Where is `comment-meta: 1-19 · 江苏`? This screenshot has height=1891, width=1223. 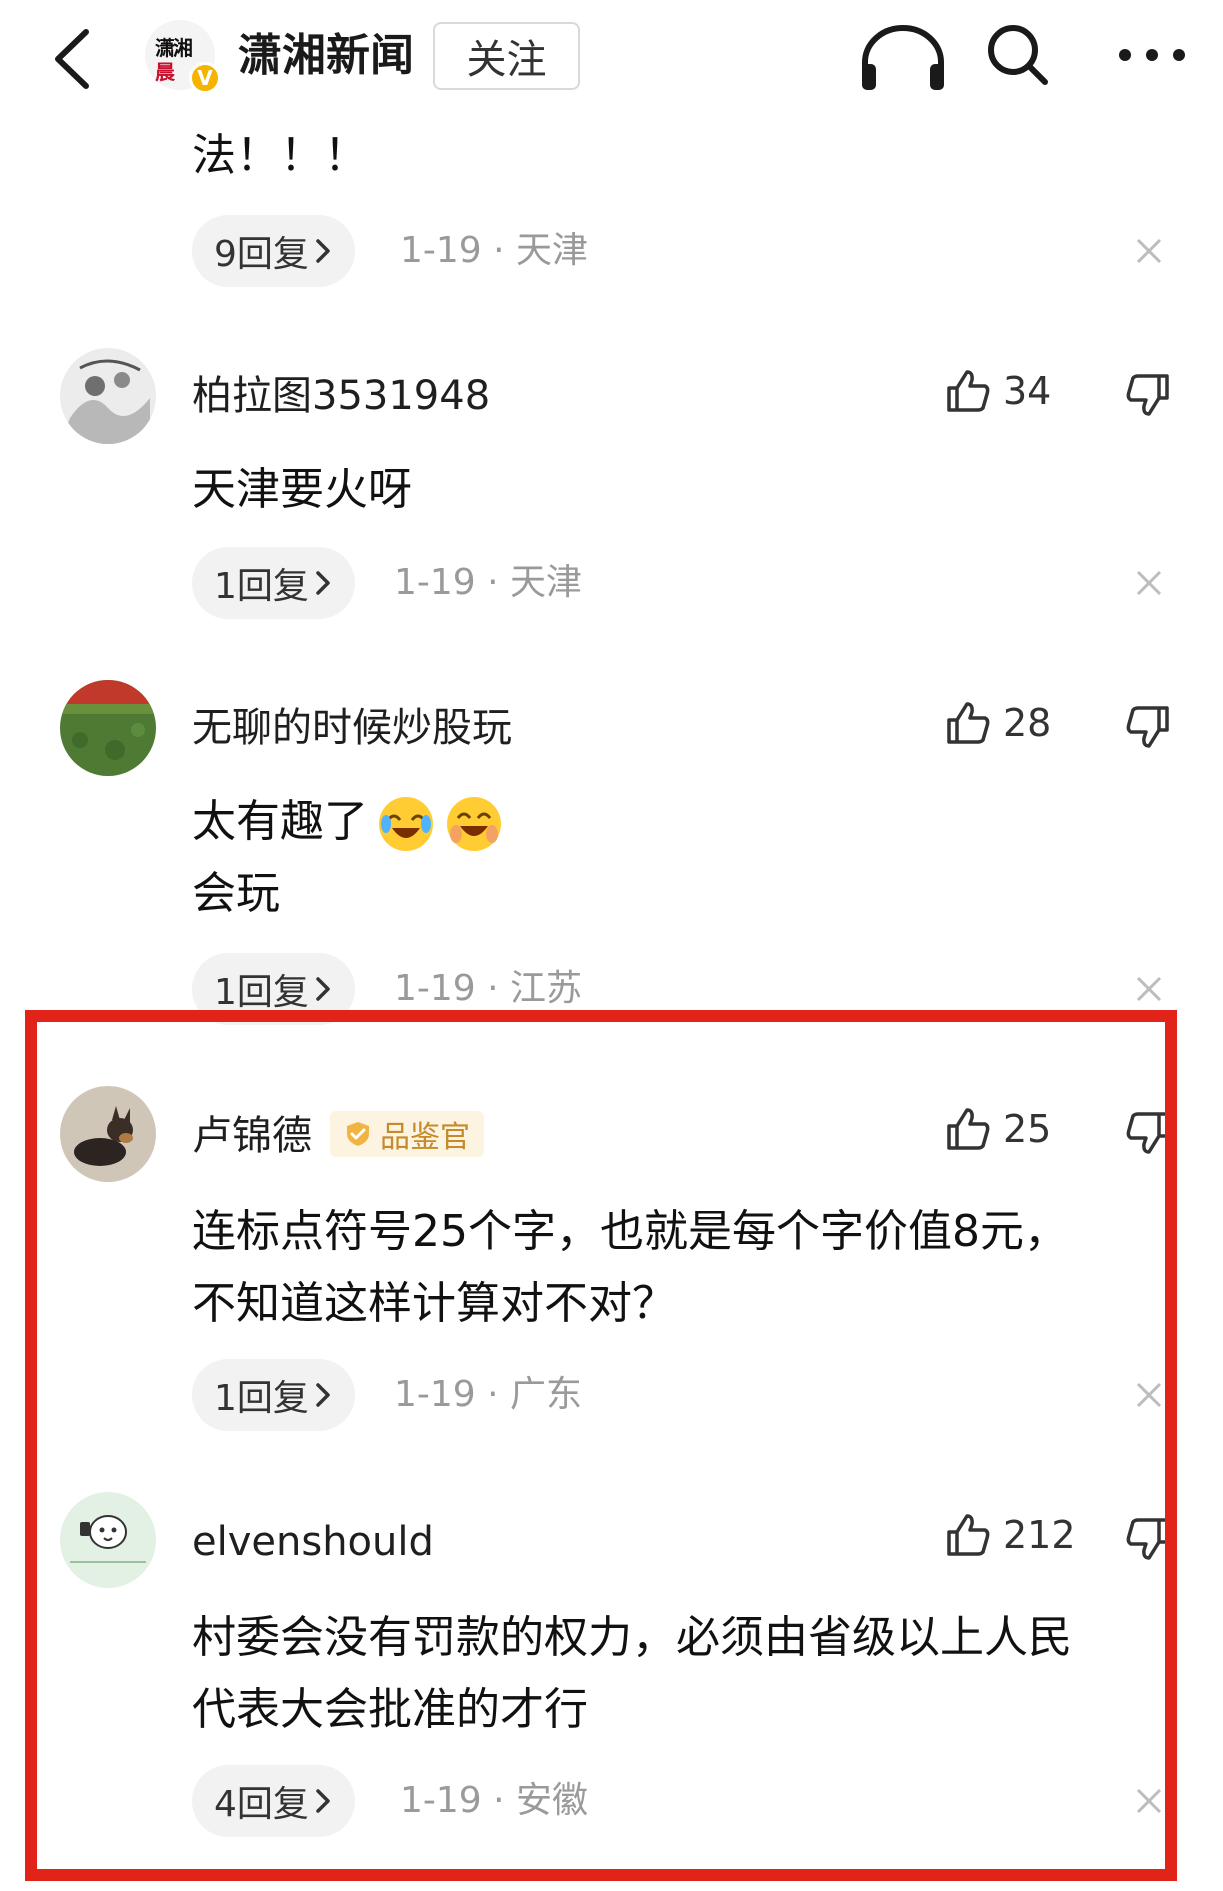
comment-meta: 1-19 · 江苏 is located at coordinates (488, 988).